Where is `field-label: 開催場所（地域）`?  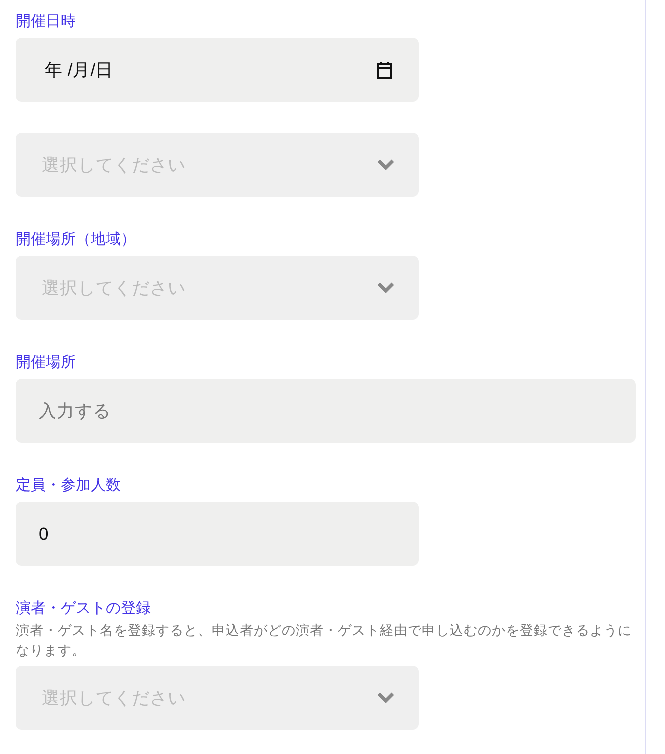
field-label: 開催場所（地域） is located at coordinates (76, 240).